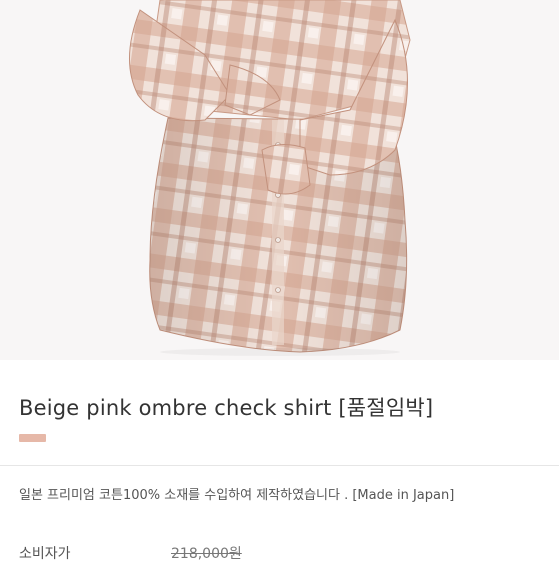 This screenshot has height=563, width=559. Describe the element at coordinates (279, 553) in the screenshot. I see `price-row: 소비자가 218,000원` at that location.